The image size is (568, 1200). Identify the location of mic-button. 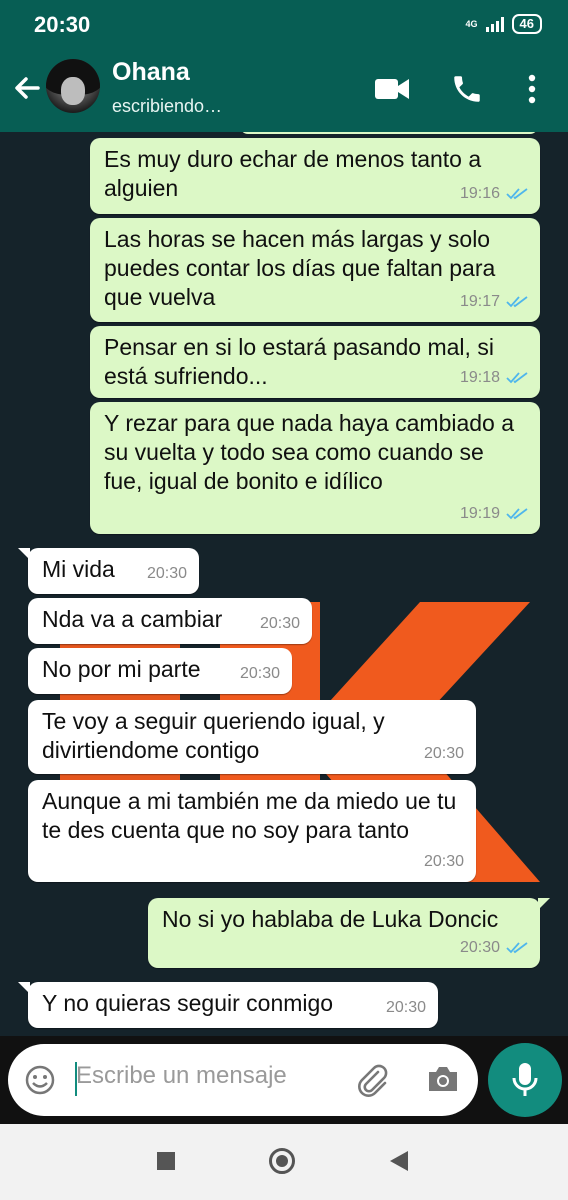
(525, 1080).